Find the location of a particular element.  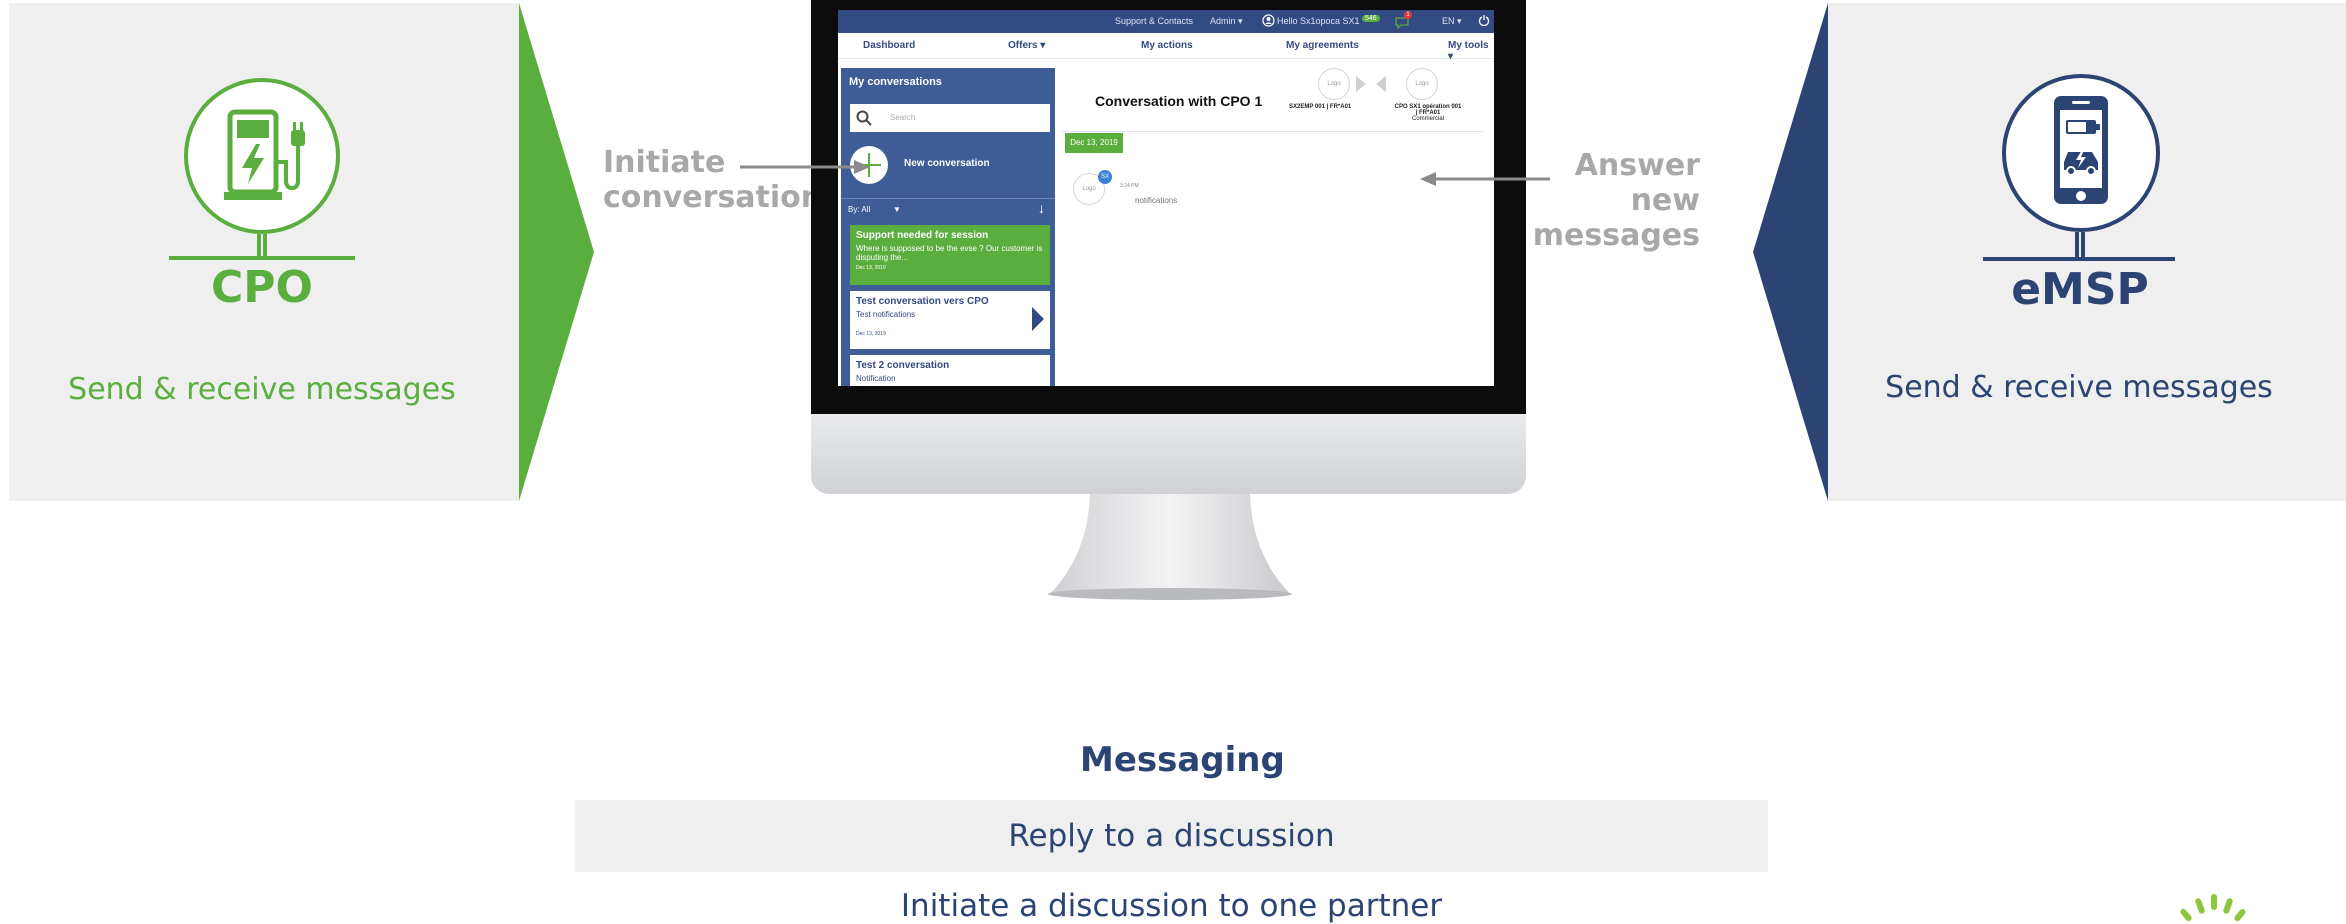

notification-count: 1 is located at coordinates (1408, 15).